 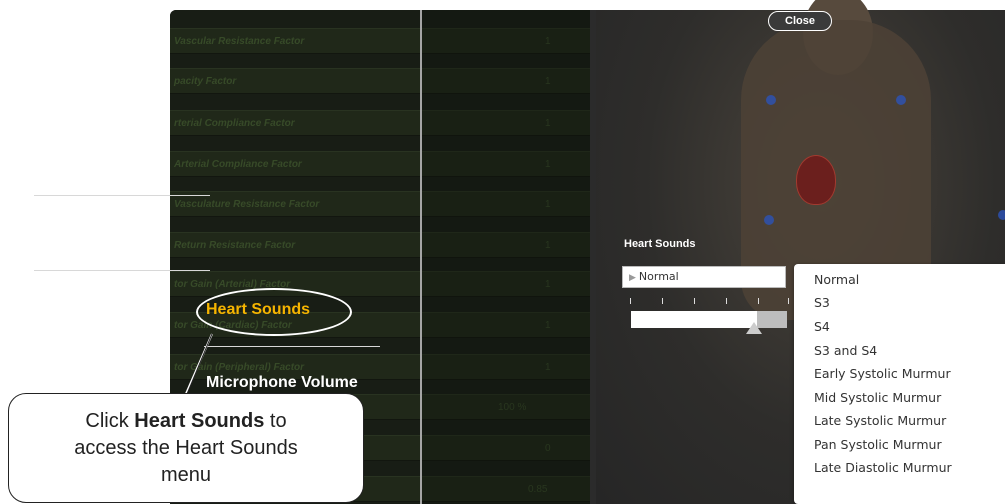 I want to click on option-mid-systolic-murmur: Mid Systolic Murmur, so click(x=877, y=397).